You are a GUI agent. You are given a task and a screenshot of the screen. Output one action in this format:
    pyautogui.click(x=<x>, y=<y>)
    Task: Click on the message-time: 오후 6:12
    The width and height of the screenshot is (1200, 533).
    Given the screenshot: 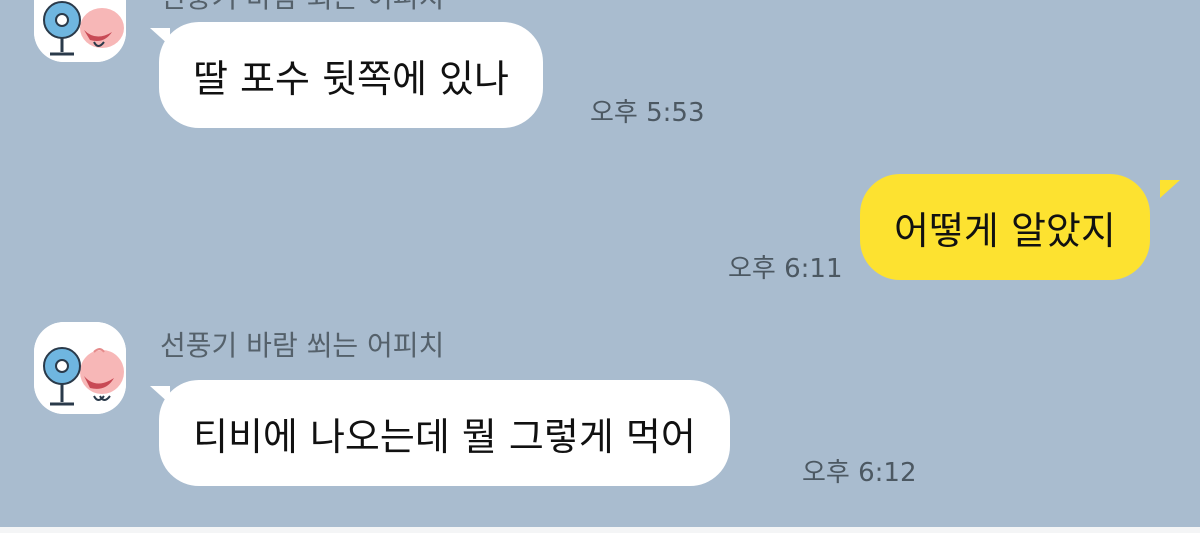 What is the action you would take?
    pyautogui.click(x=859, y=473)
    